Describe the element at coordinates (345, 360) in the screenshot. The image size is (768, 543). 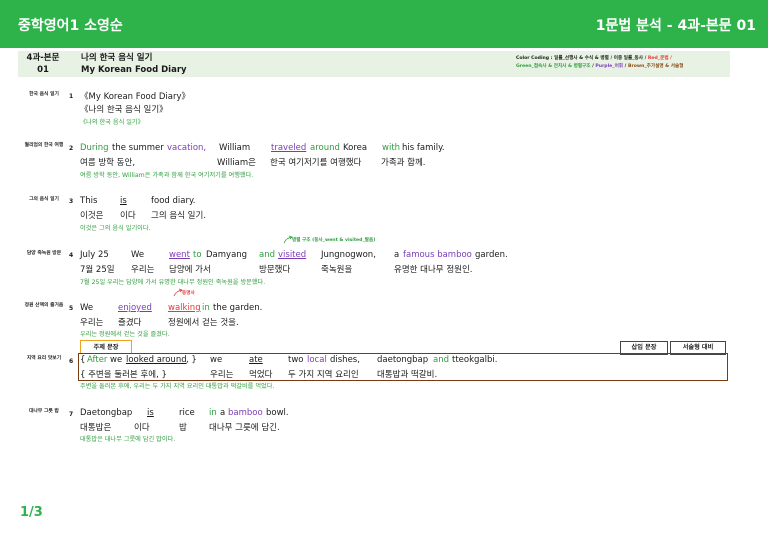
I see `word: dishes,` at that location.